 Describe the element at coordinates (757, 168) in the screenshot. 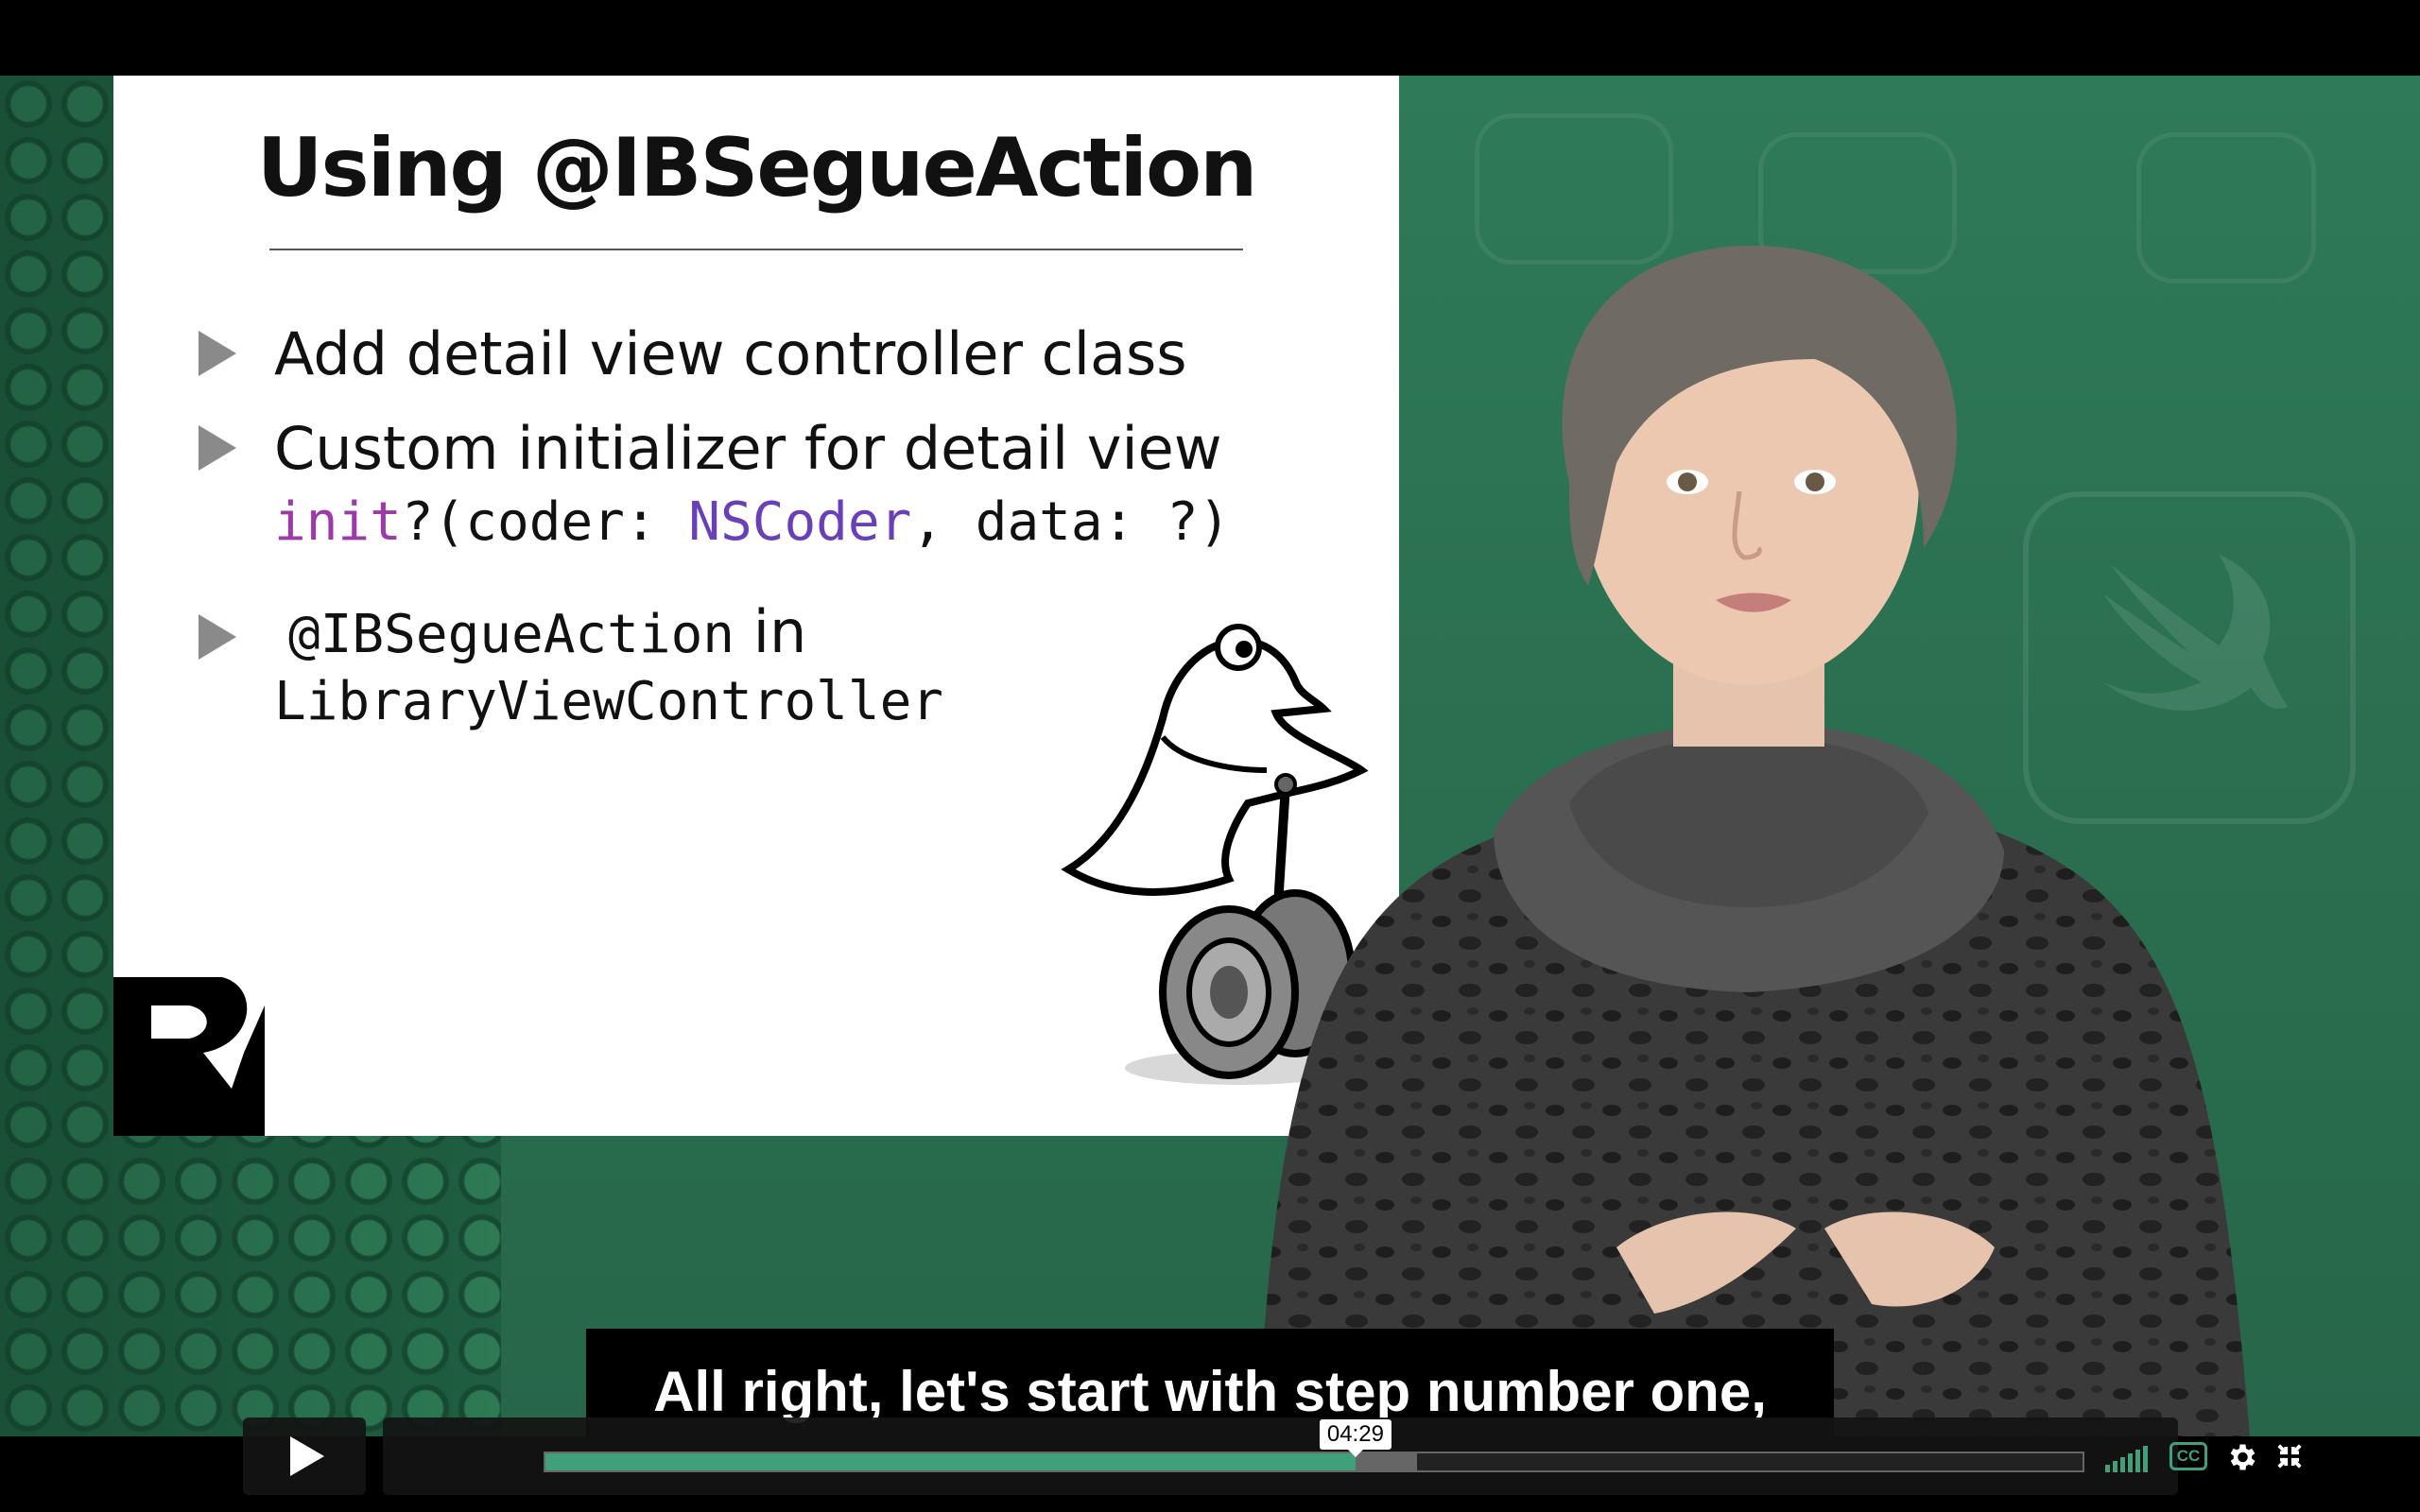

I see `slide-title: Using @IBSegueAction` at that location.